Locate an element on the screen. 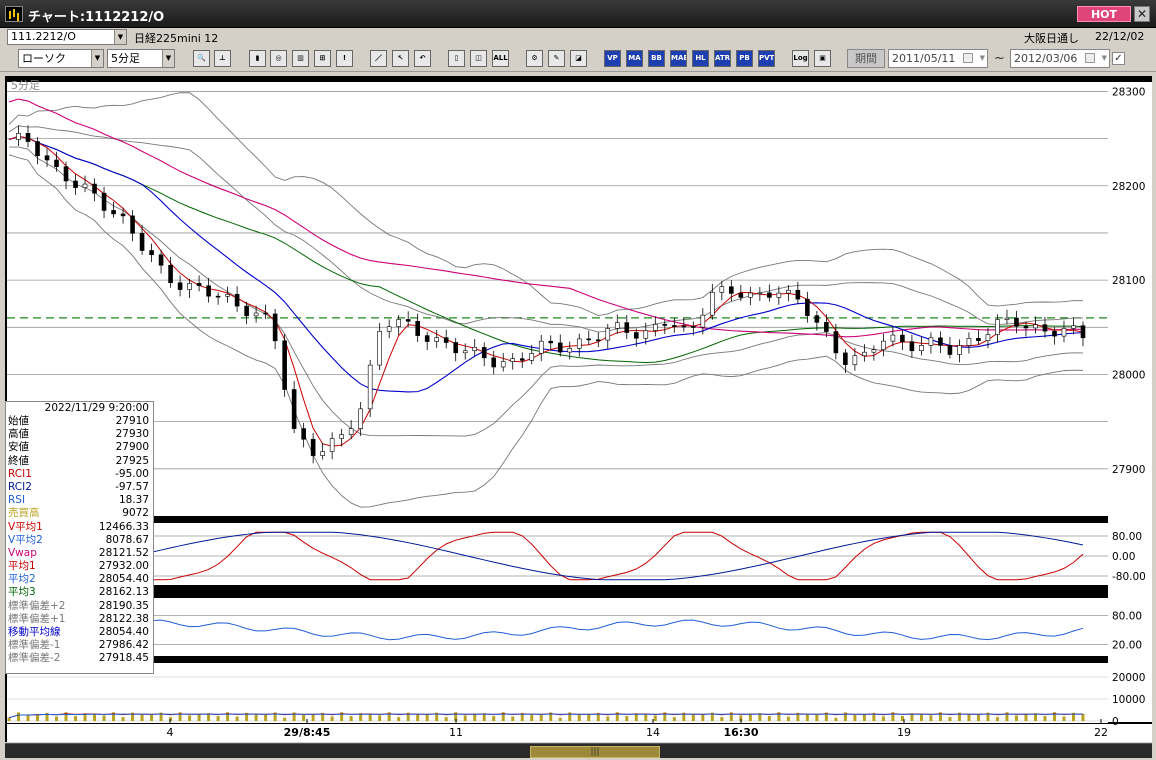  ma-icon: MA is located at coordinates (634, 58).